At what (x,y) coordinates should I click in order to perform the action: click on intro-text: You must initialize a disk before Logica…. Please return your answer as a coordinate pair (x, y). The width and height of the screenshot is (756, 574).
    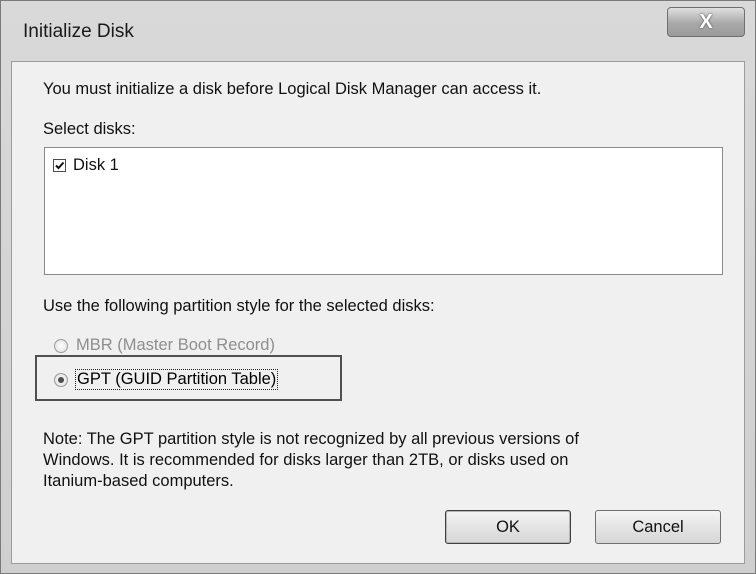
    Looking at the image, I should click on (292, 89).